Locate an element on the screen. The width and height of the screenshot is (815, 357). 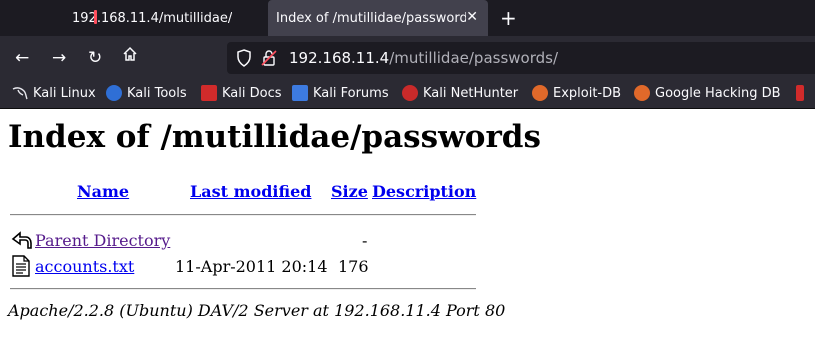
kali-forums-icon is located at coordinates (300, 93).